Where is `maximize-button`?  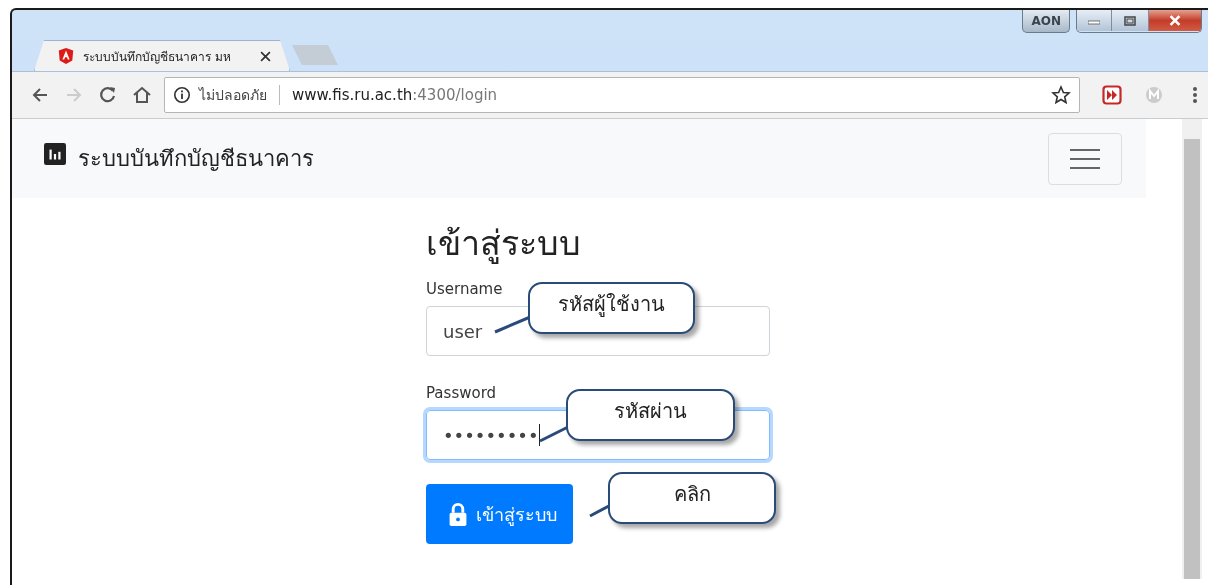
maximize-button is located at coordinates (1129, 20).